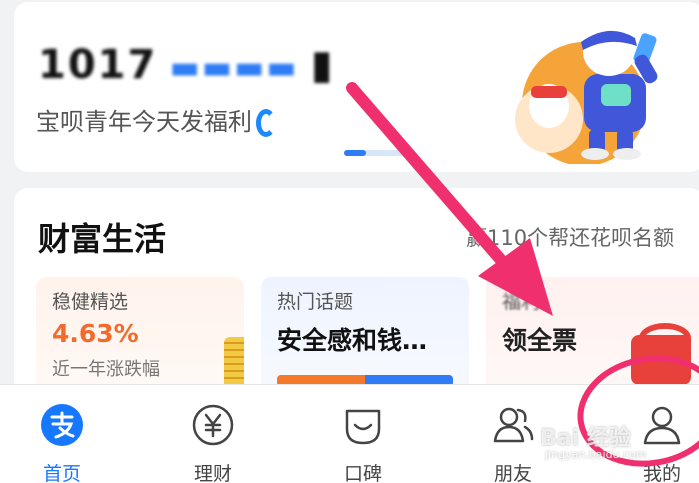 Image resolution: width=699 pixels, height=483 pixels. I want to click on yuan-icon, so click(213, 425).